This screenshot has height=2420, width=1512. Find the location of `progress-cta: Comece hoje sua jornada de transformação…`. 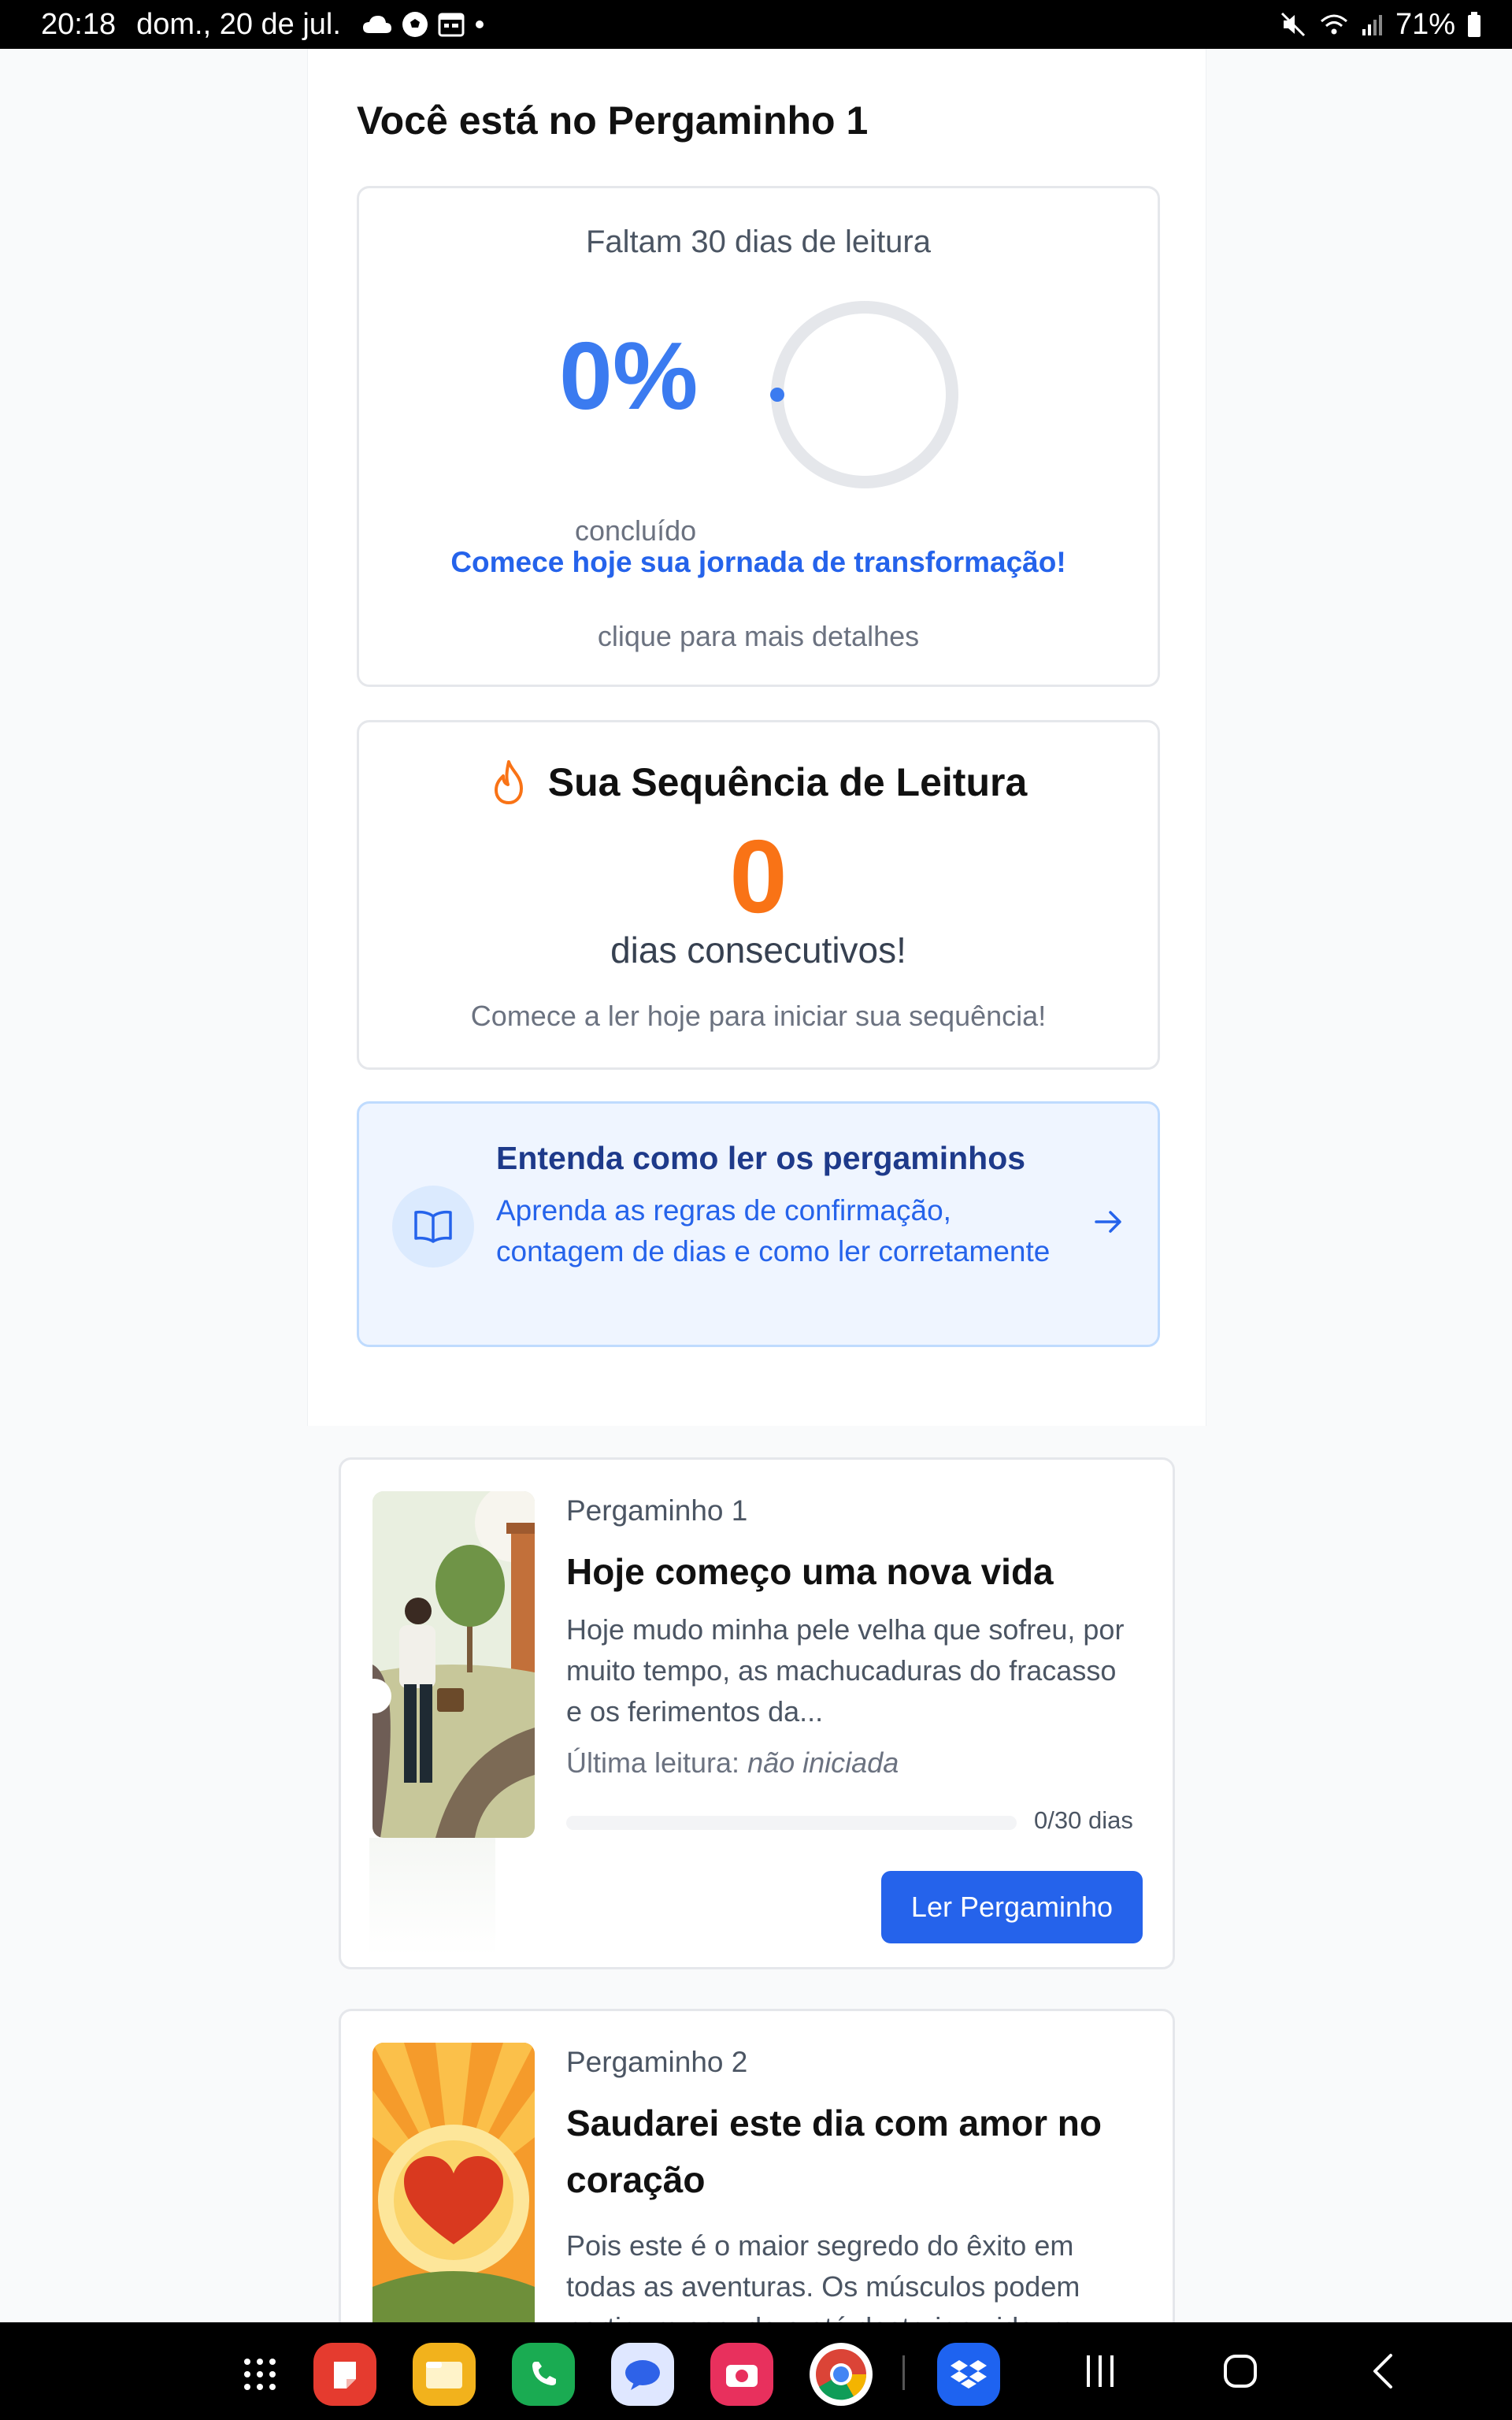

progress-cta: Comece hoje sua jornada de transformação… is located at coordinates (758, 562).